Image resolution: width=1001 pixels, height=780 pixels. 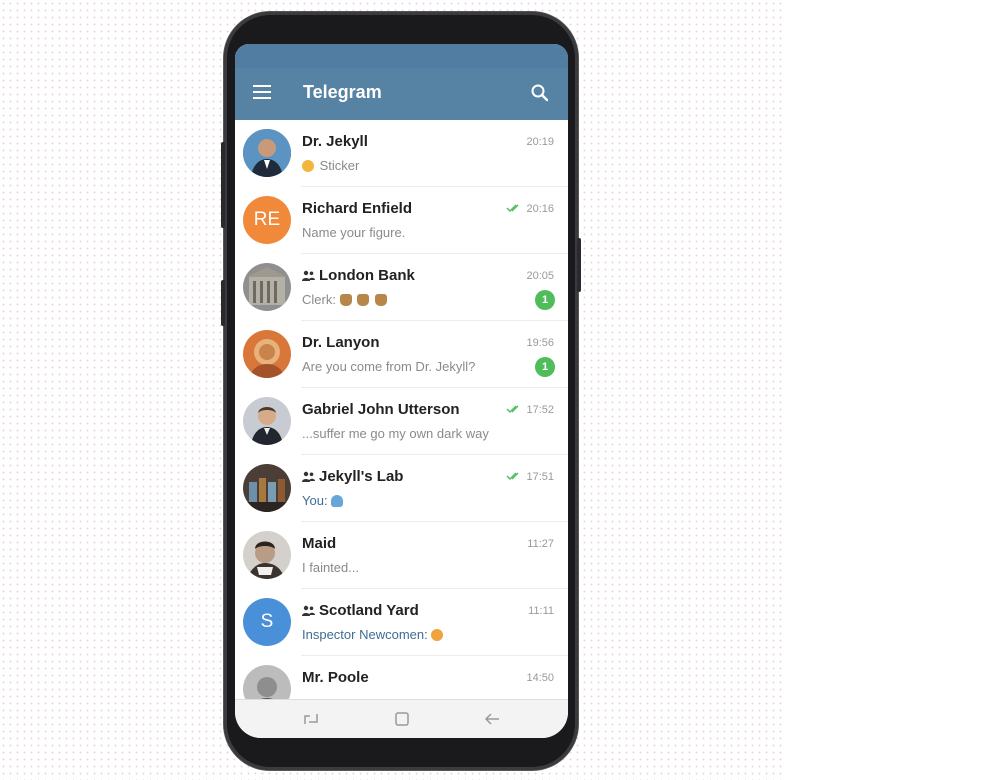 I want to click on chat-preview: Name your figure., so click(x=354, y=232).